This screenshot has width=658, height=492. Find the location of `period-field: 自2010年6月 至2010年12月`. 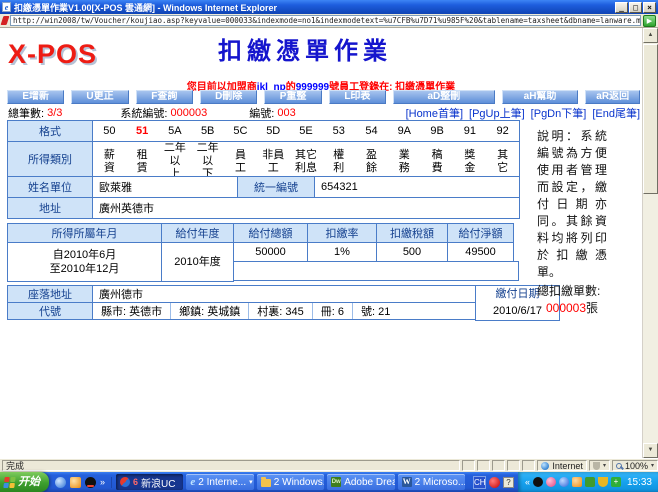

period-field: 自2010年6月 至2010年12月 is located at coordinates (84, 262).